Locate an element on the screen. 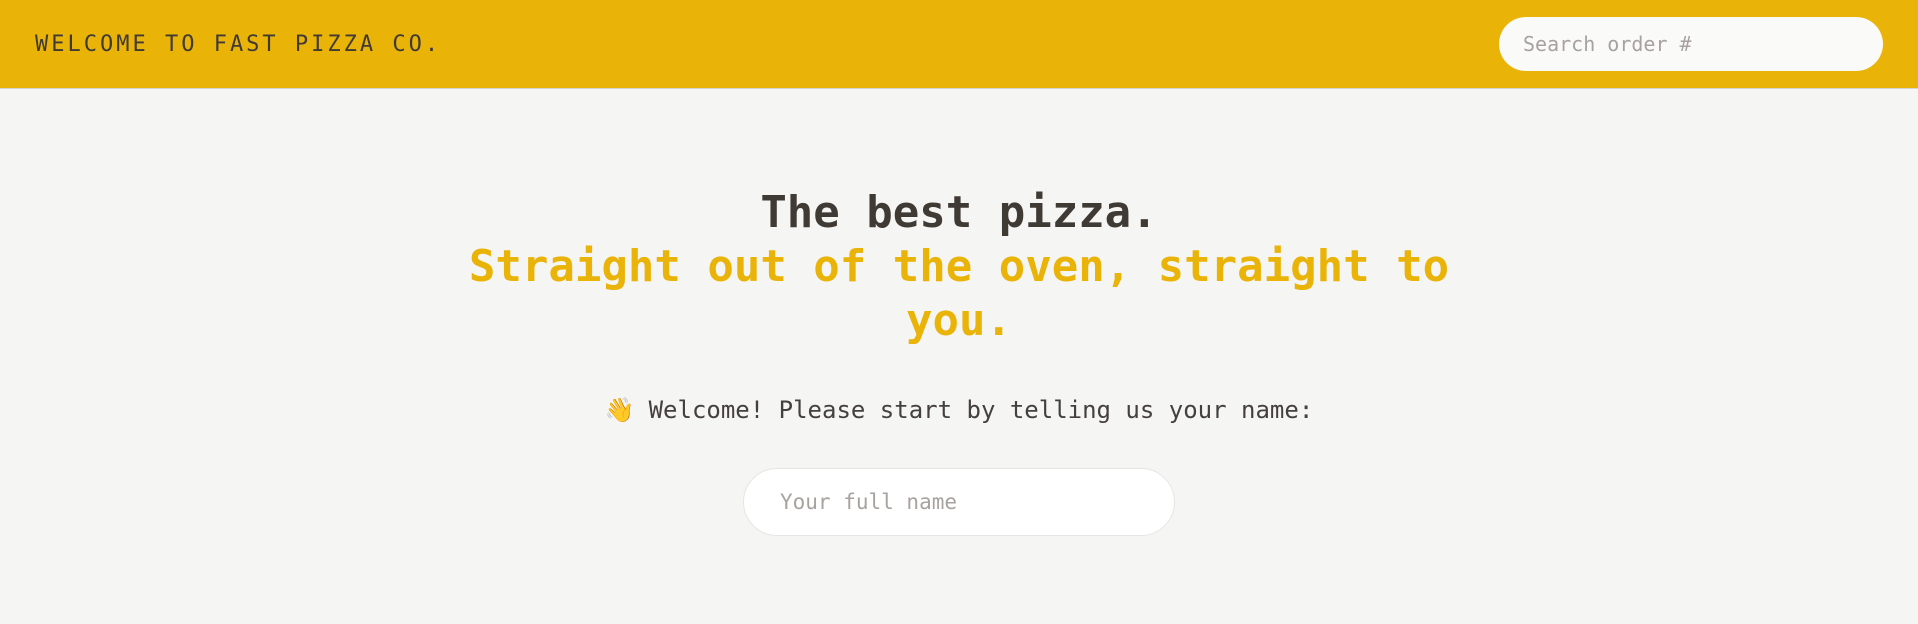 Image resolution: width=1918 pixels, height=624 pixels. waving-hand-icon: 👋 is located at coordinates (619, 410).